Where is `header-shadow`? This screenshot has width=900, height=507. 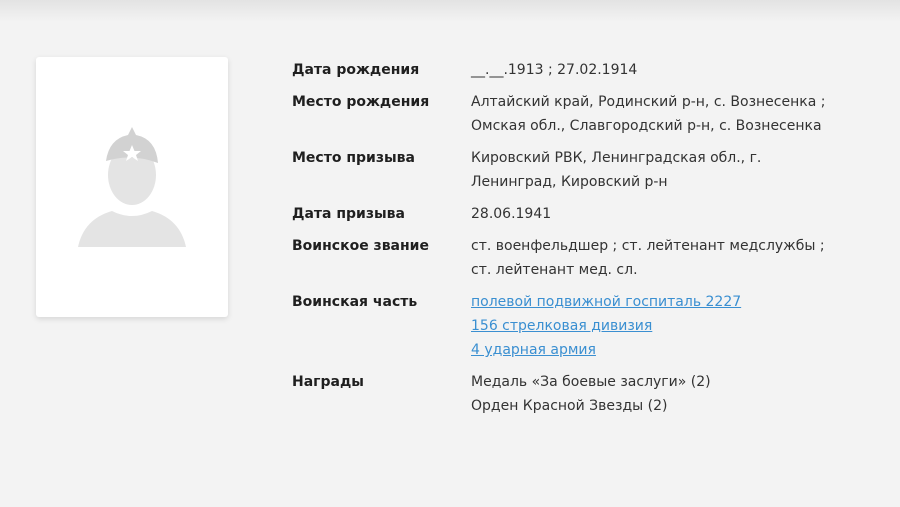 header-shadow is located at coordinates (450, 11).